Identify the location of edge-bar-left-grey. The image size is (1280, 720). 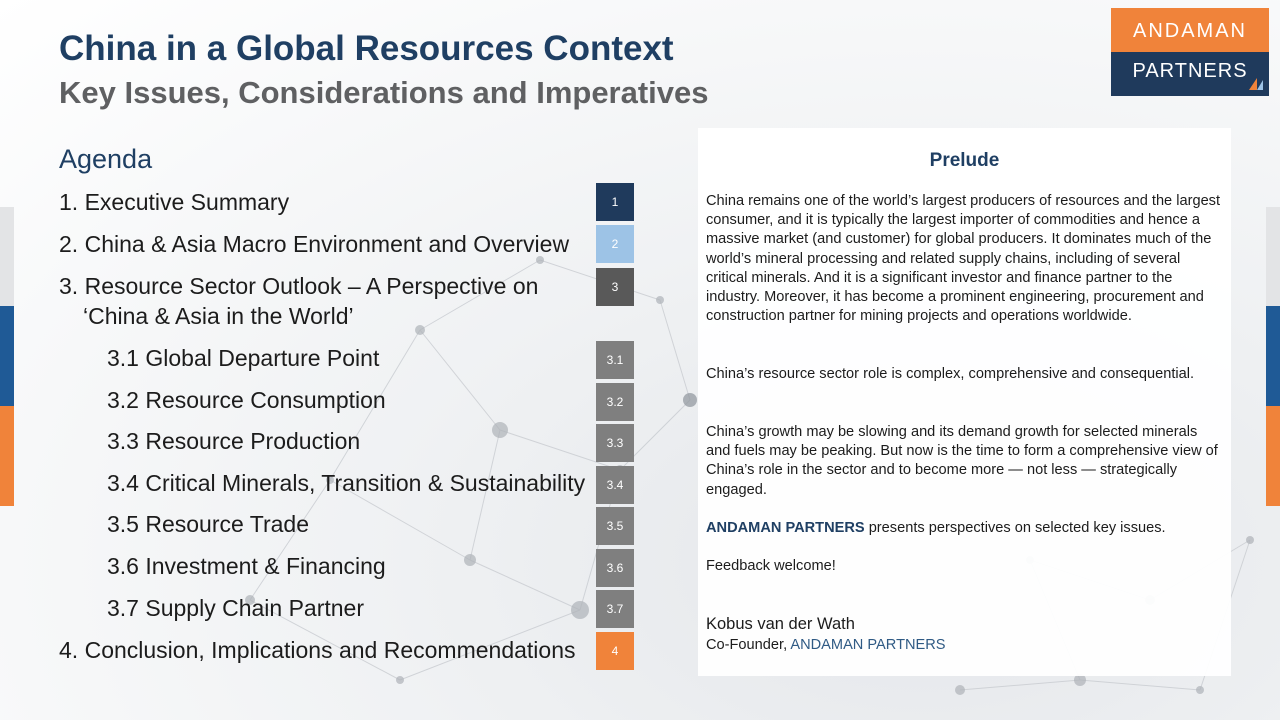
(7, 256).